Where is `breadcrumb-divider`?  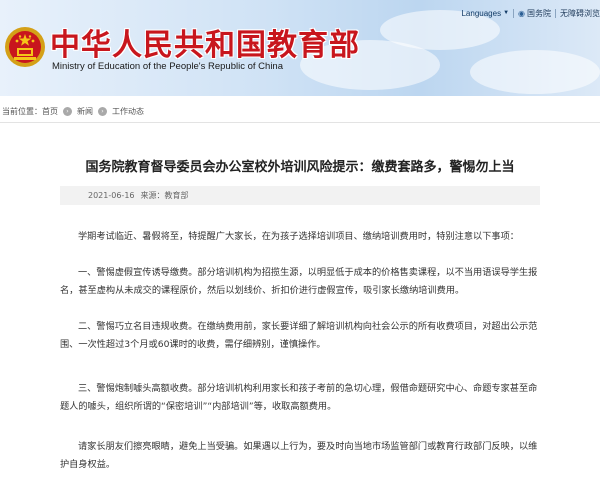 breadcrumb-divider is located at coordinates (300, 122).